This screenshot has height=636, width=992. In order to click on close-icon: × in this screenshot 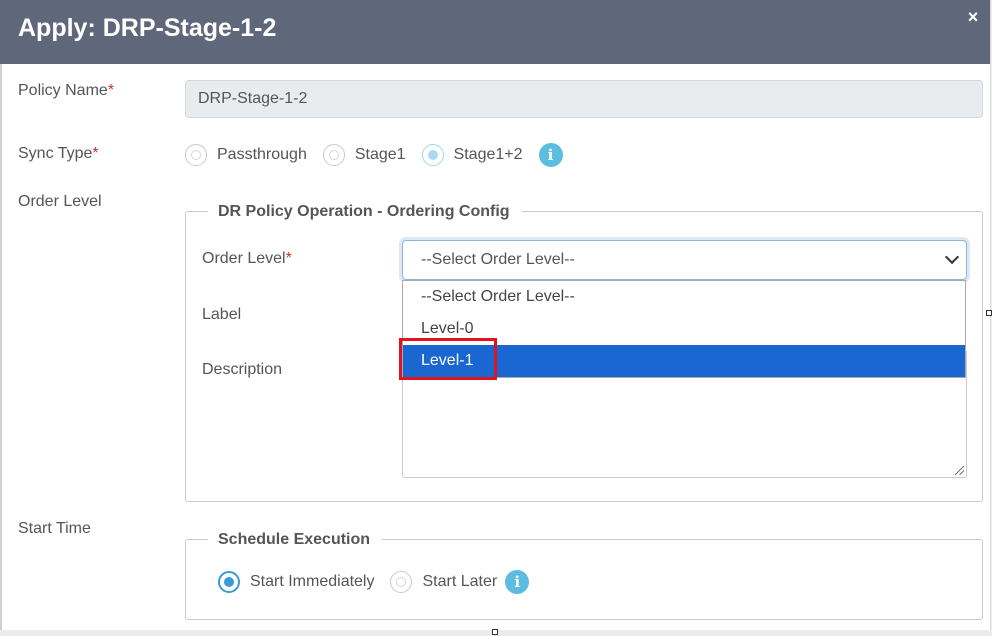, I will do `click(973, 17)`.